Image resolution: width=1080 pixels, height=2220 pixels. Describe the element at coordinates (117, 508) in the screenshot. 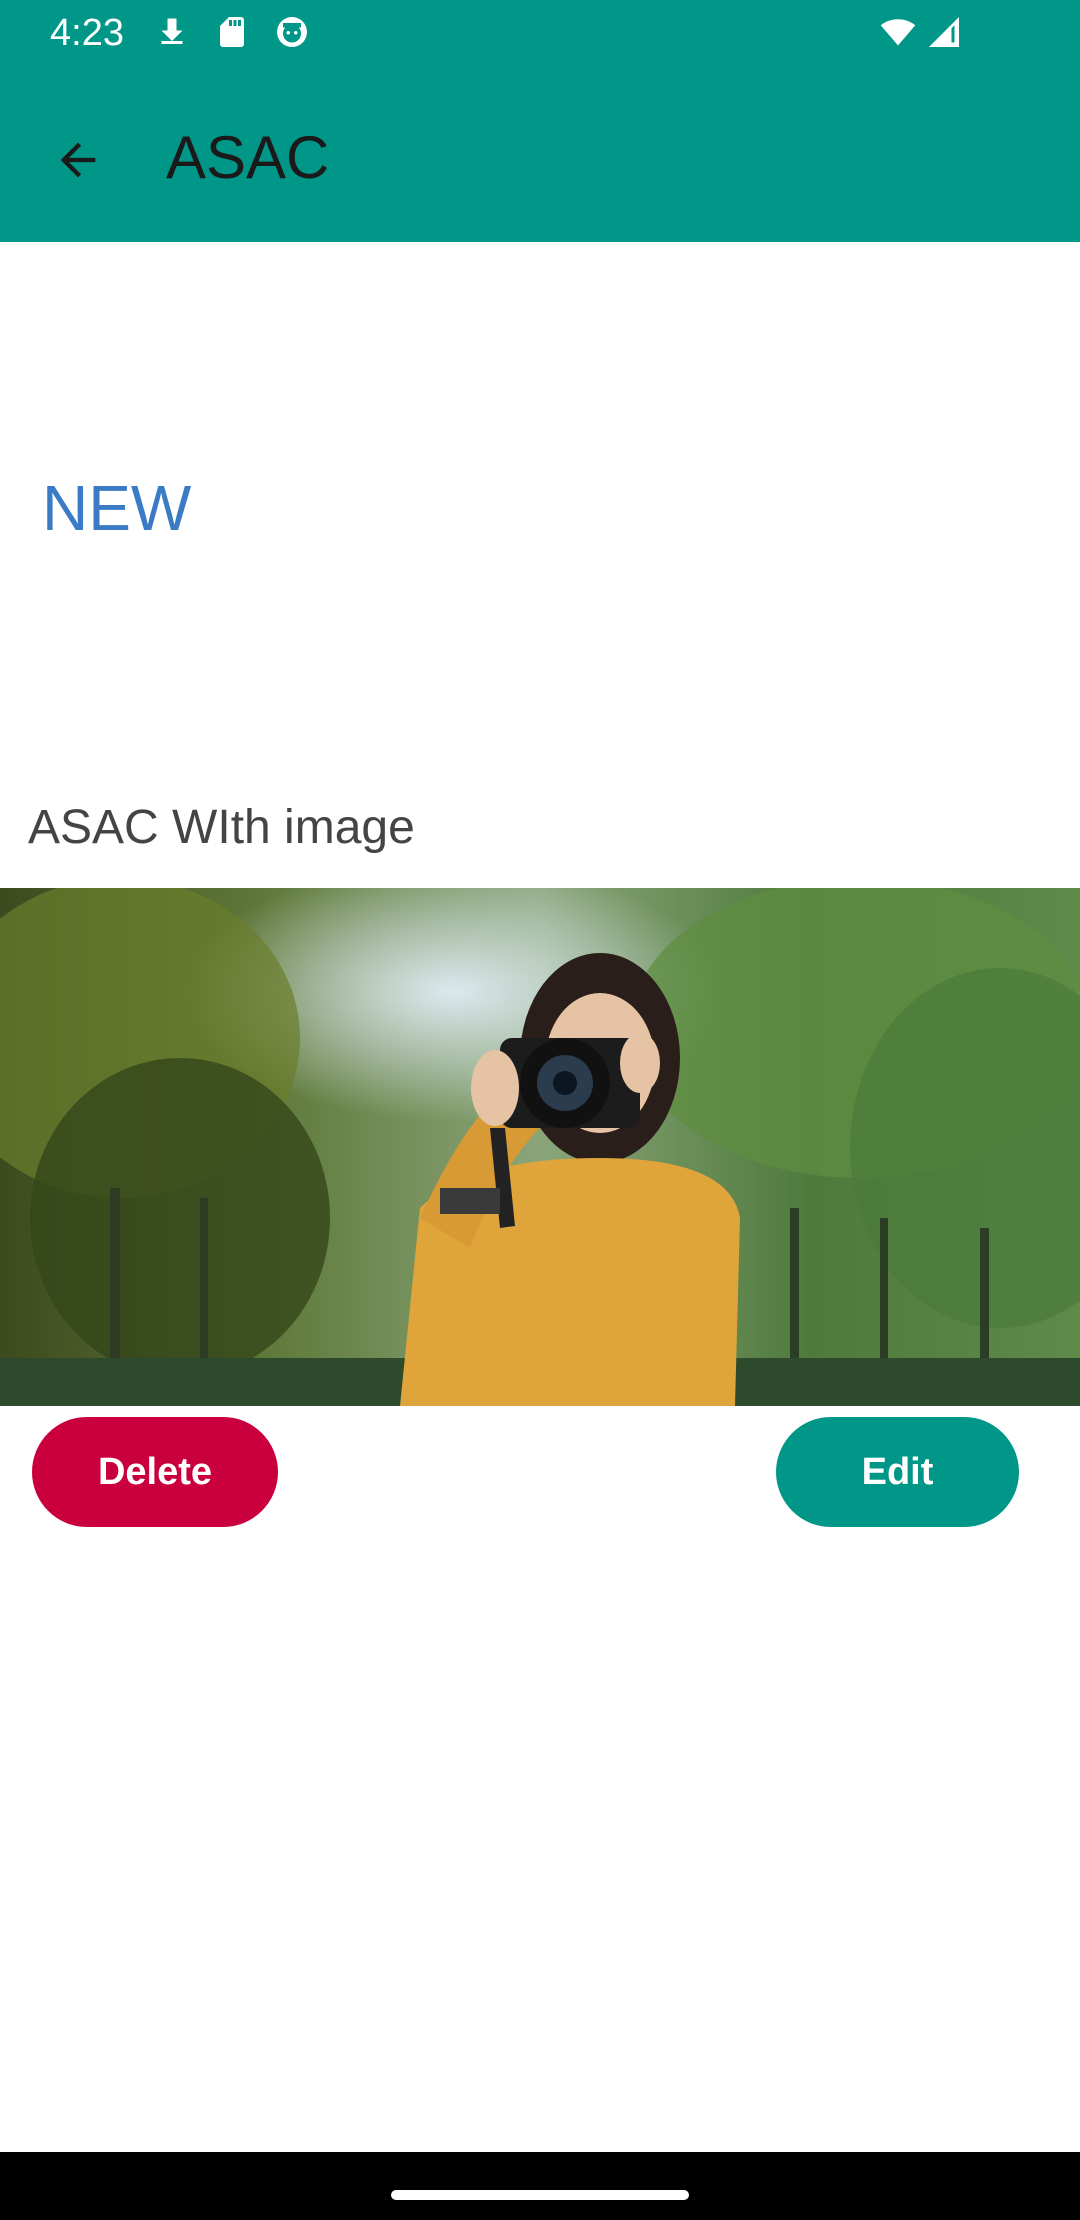

I see `item-title: NEW` at that location.